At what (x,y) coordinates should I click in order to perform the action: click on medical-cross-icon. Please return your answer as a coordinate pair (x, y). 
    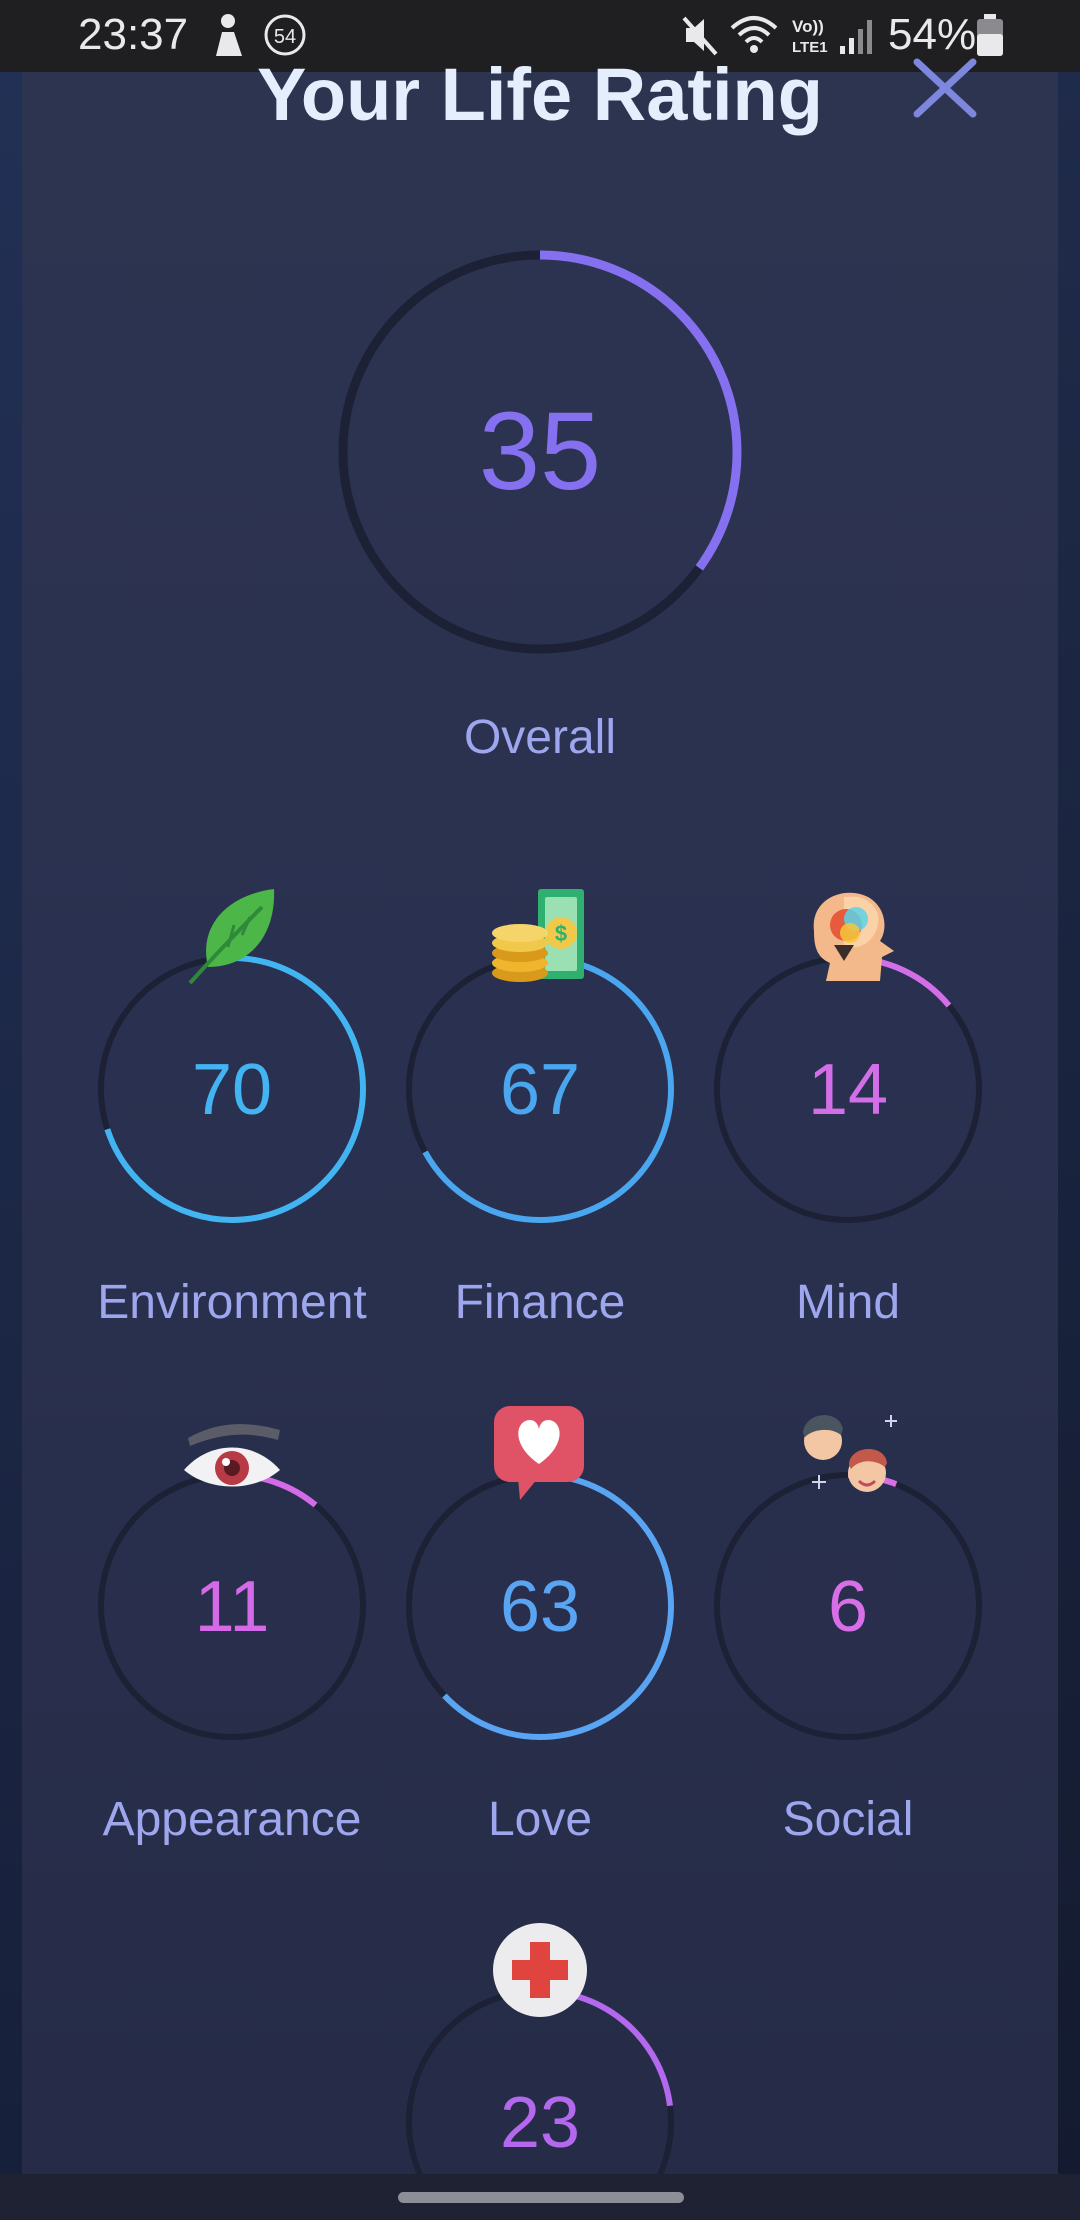
    Looking at the image, I should click on (540, 1970).